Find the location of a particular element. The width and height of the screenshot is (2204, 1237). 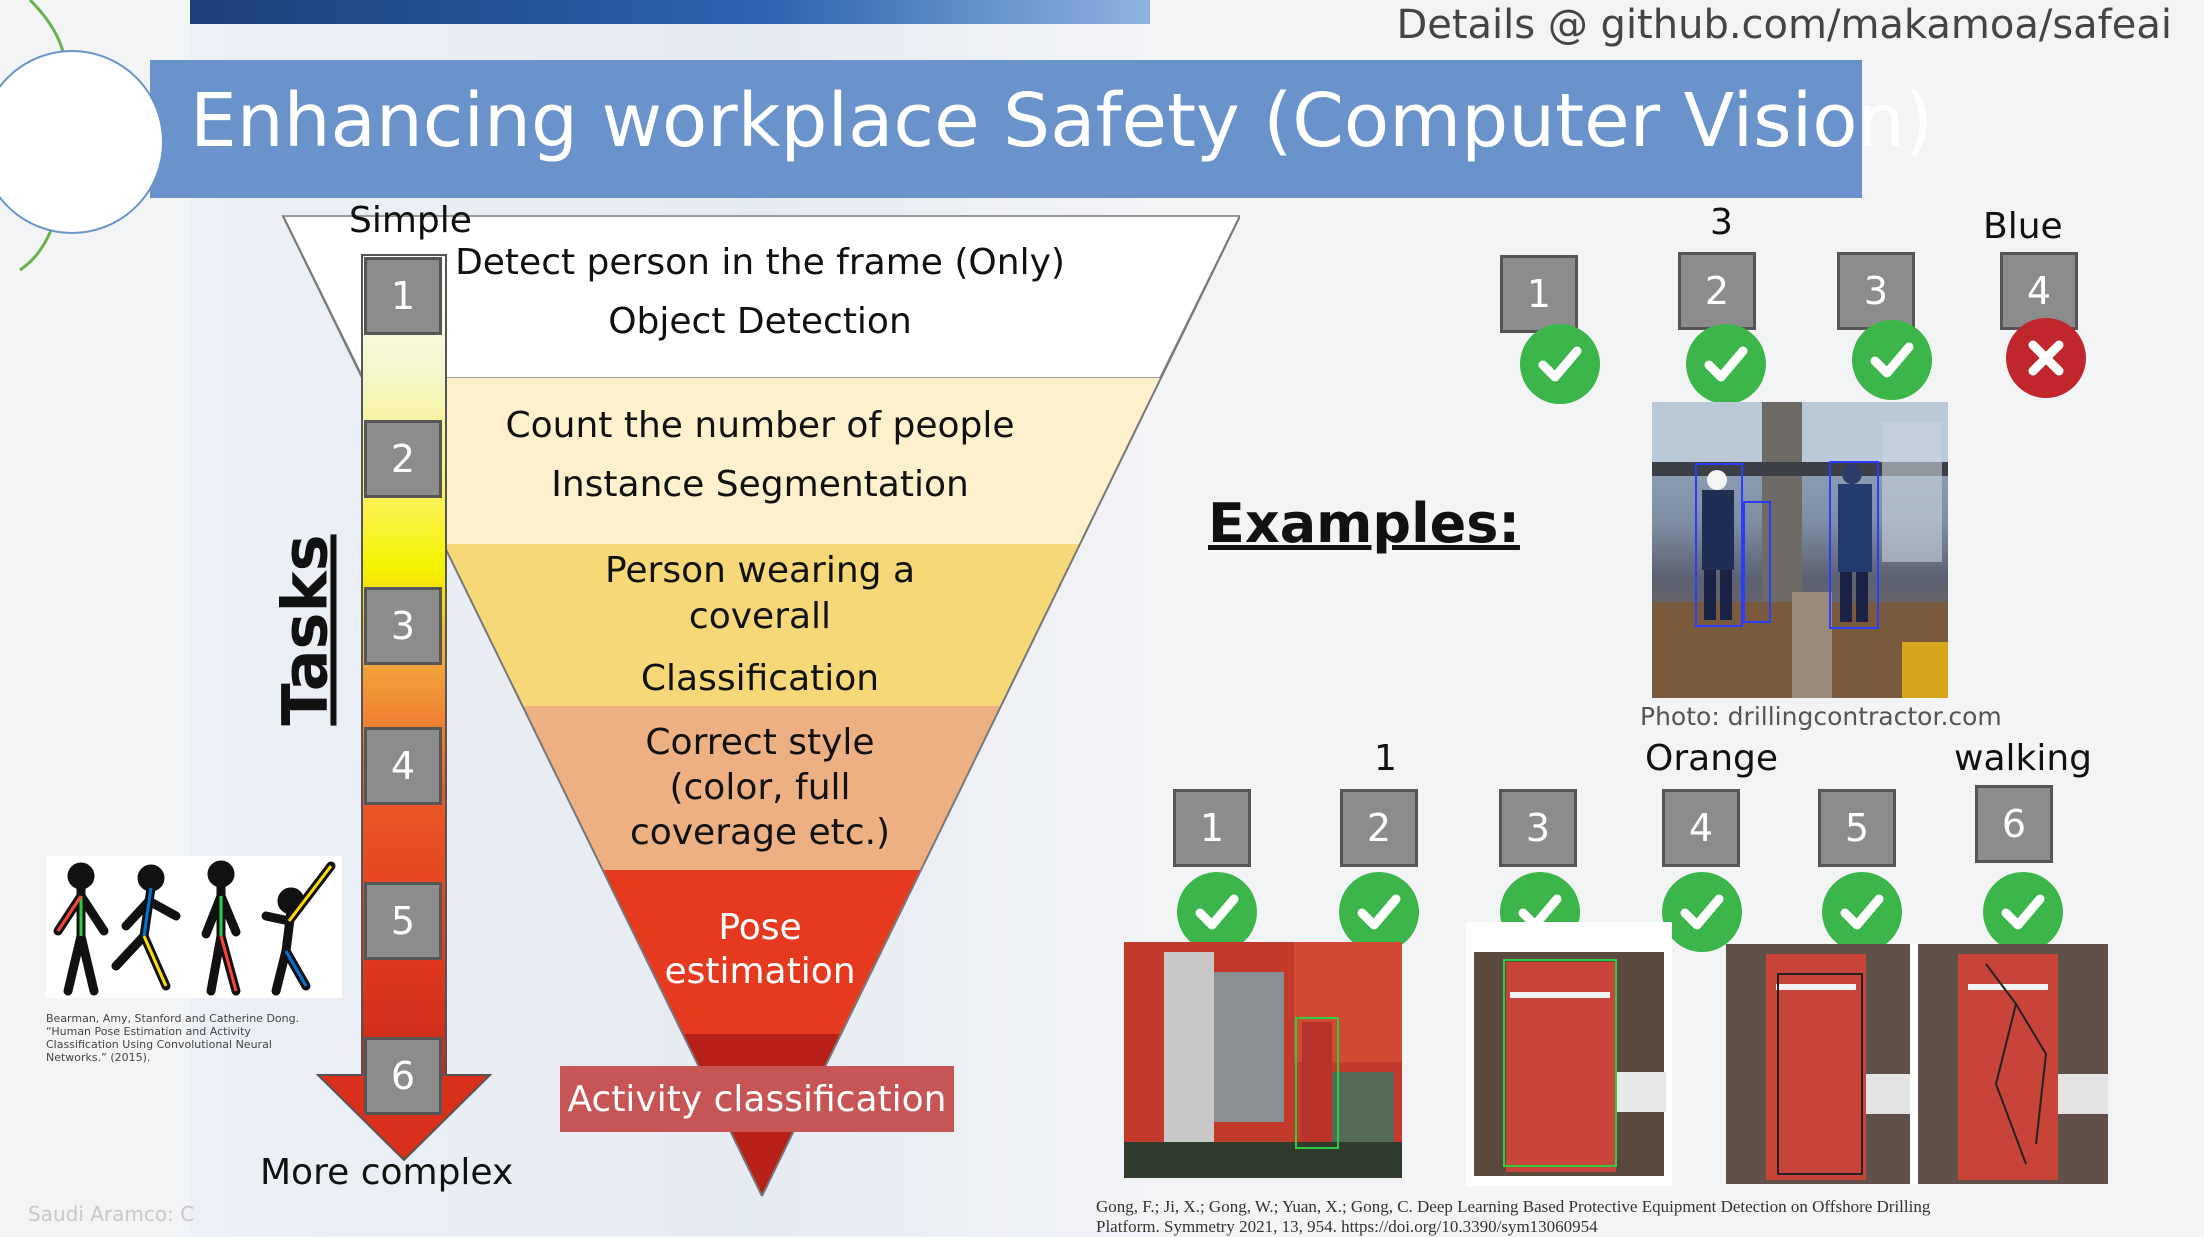

pose-stick-figures-image is located at coordinates (194, 928).